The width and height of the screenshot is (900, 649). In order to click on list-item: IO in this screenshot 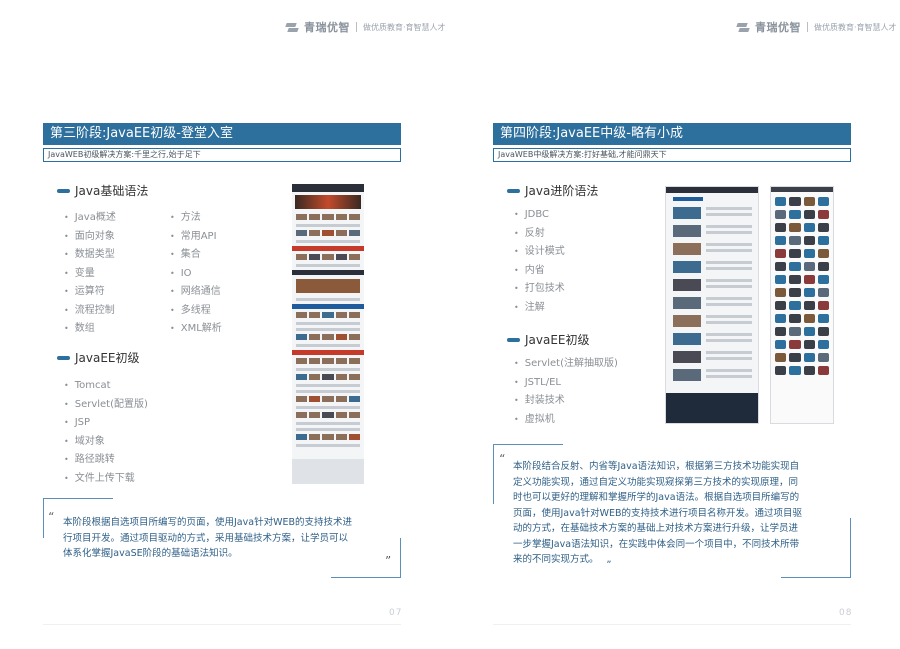, I will do `click(196, 274)`.